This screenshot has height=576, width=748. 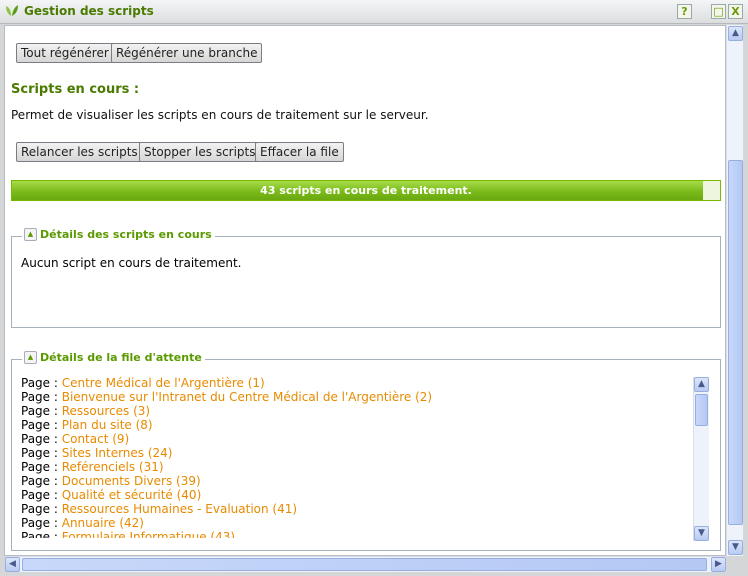 What do you see at coordinates (701, 459) in the screenshot?
I see `queue-scrollbar: ▲ ▼` at bounding box center [701, 459].